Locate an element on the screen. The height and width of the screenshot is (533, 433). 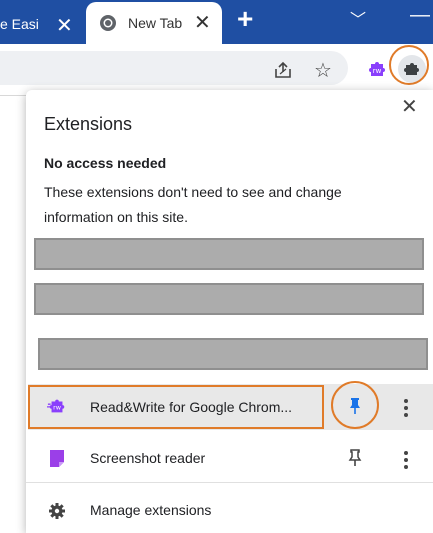
extension-row-screenshot-reader is located at coordinates (230, 458).